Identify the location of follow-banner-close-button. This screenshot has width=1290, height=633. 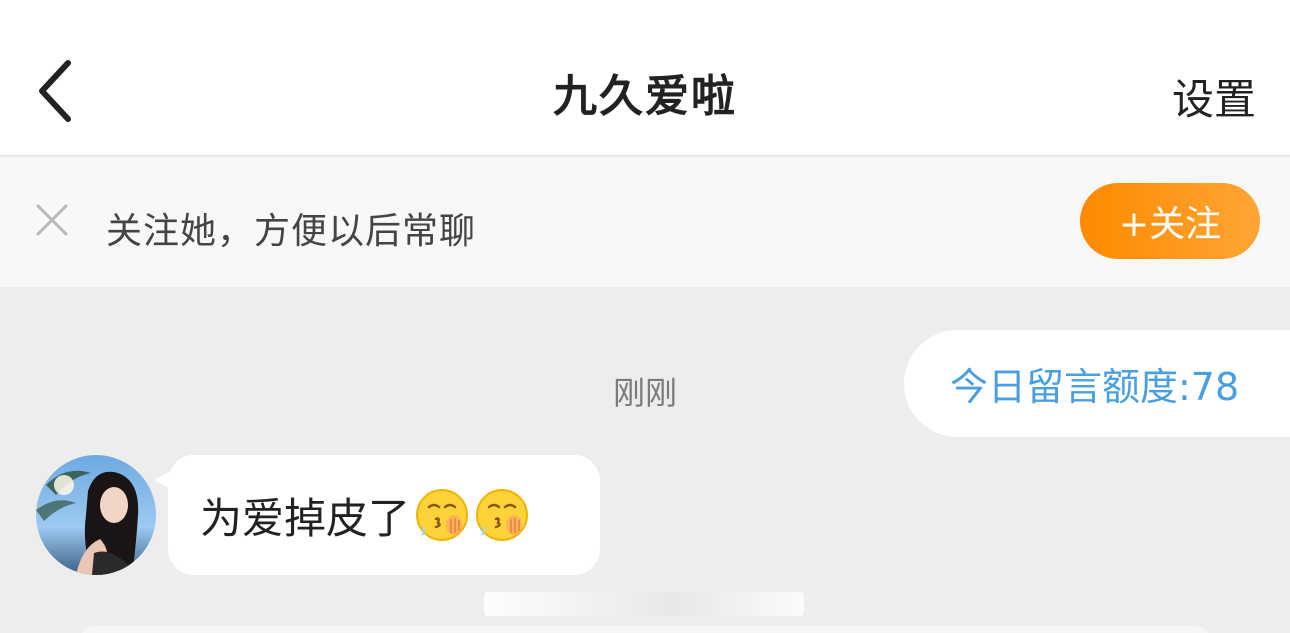
(52, 220).